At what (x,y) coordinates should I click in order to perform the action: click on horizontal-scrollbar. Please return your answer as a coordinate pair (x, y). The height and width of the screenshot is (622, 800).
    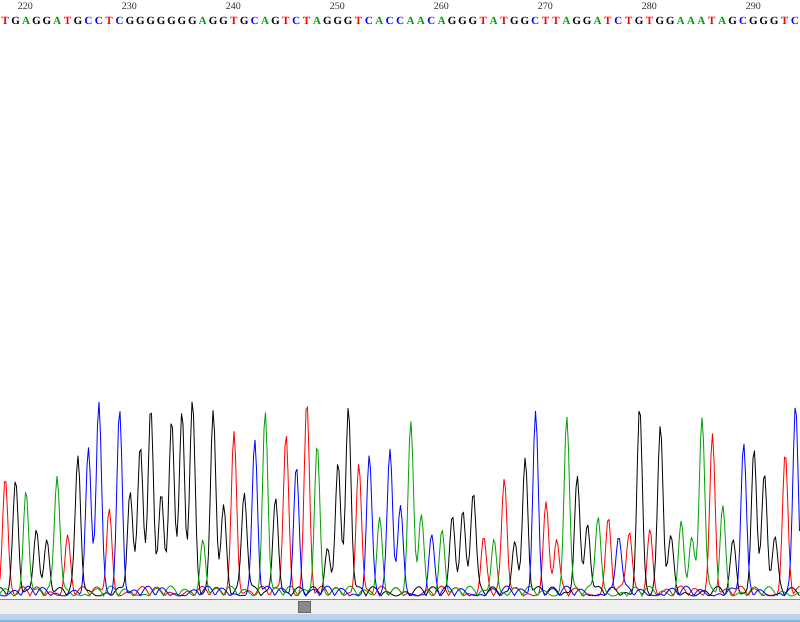
    Looking at the image, I should click on (400, 607).